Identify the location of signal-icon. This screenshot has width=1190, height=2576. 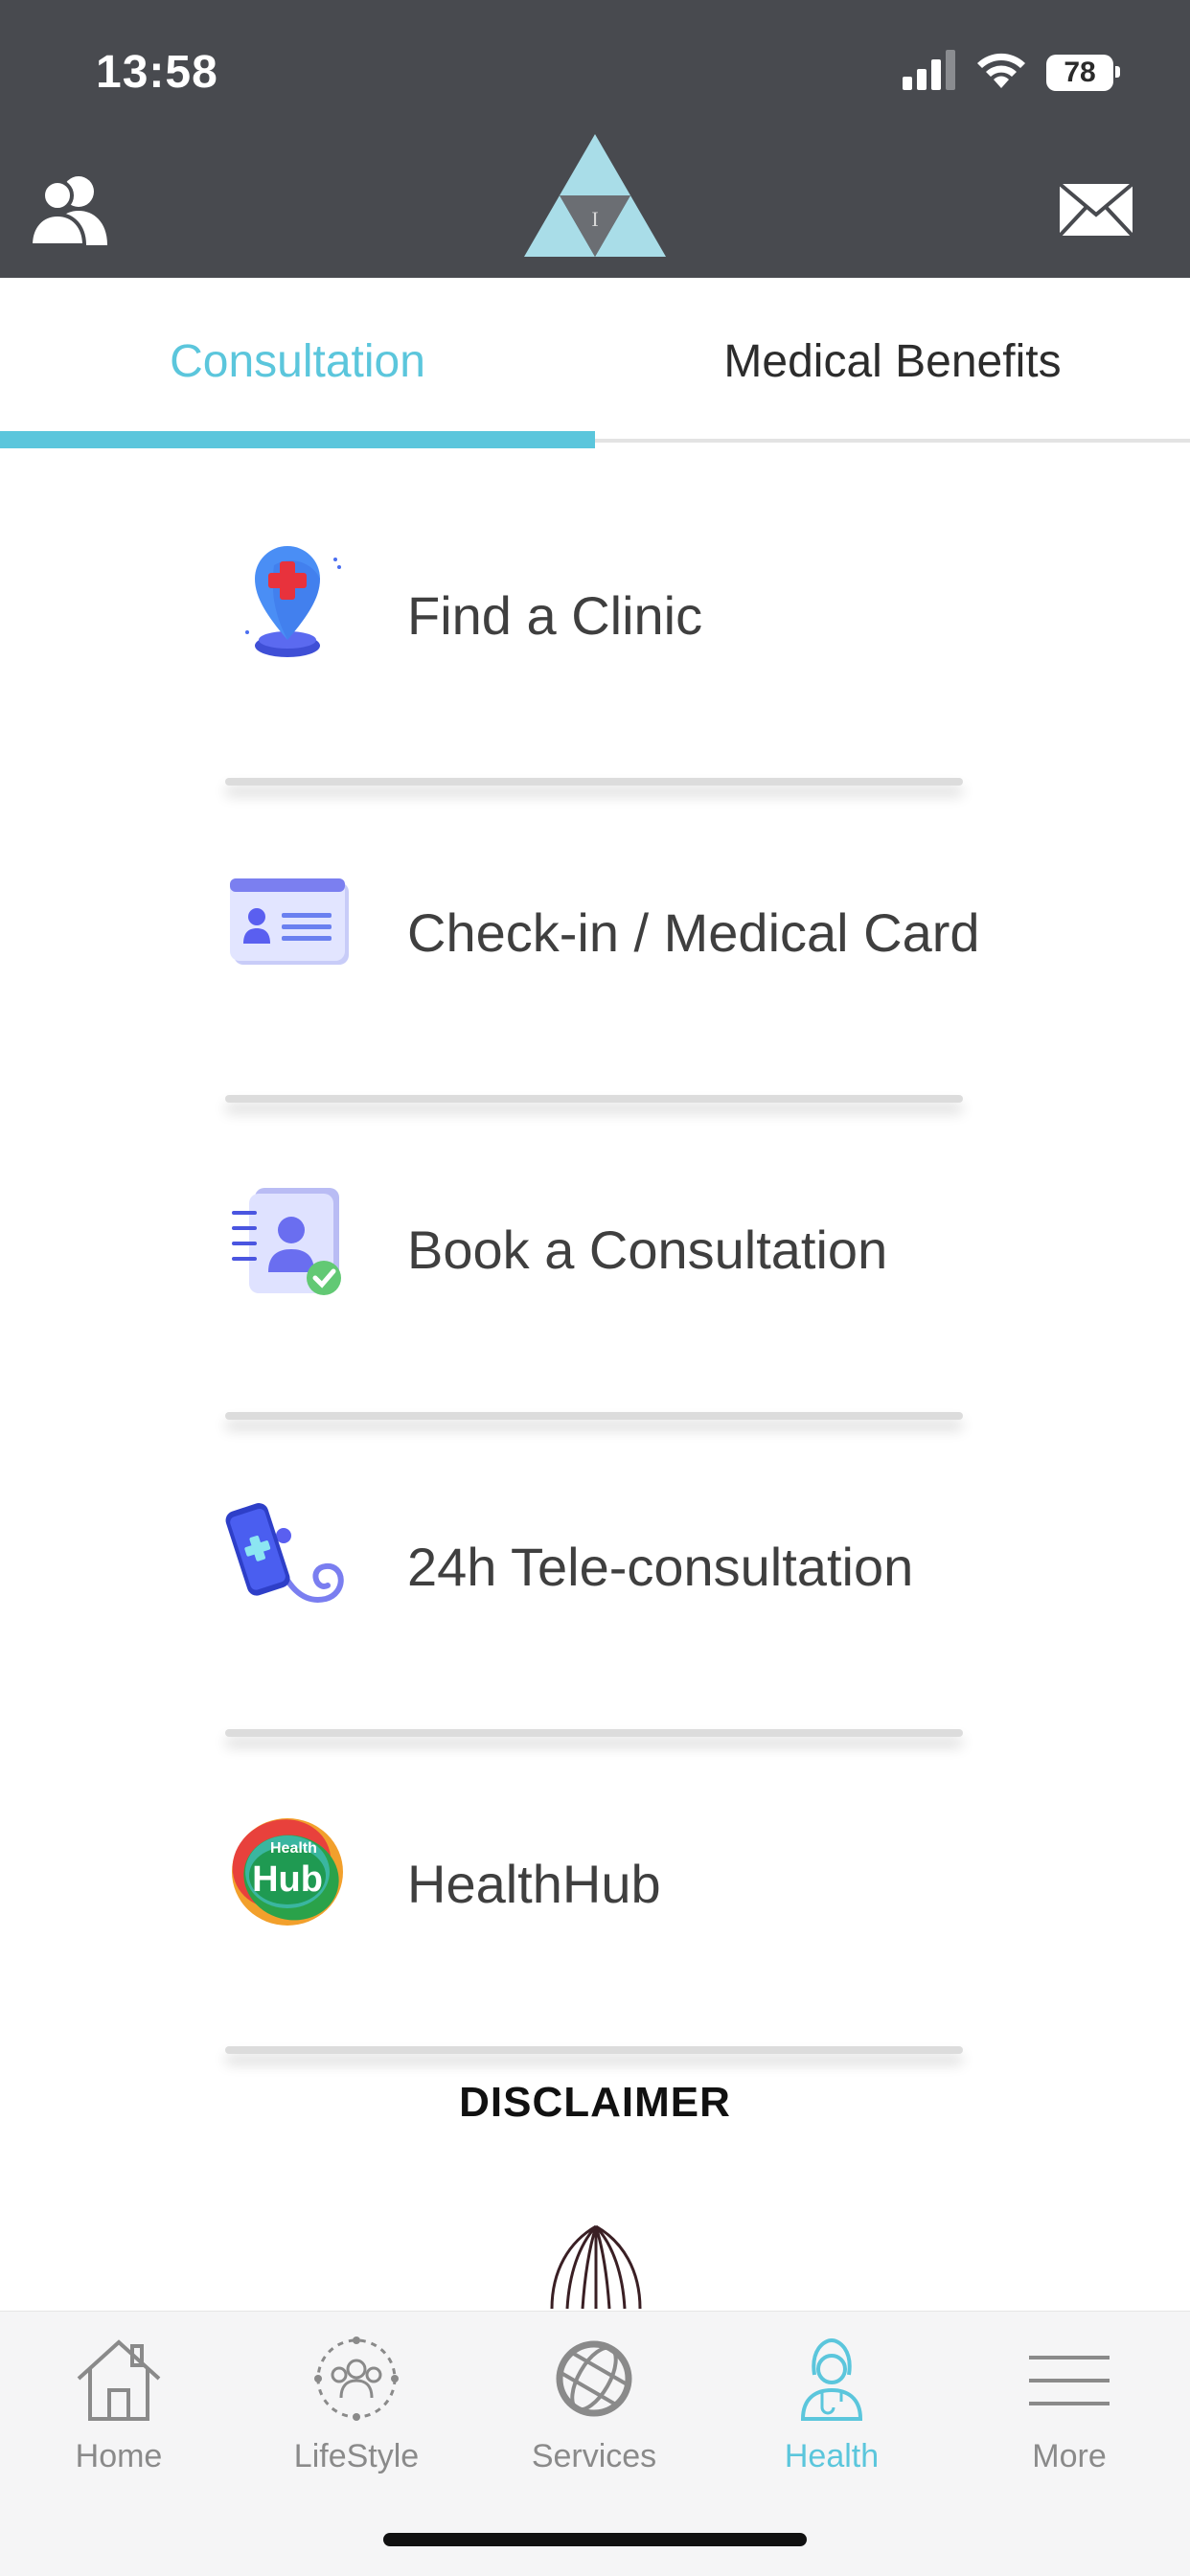
(929, 70).